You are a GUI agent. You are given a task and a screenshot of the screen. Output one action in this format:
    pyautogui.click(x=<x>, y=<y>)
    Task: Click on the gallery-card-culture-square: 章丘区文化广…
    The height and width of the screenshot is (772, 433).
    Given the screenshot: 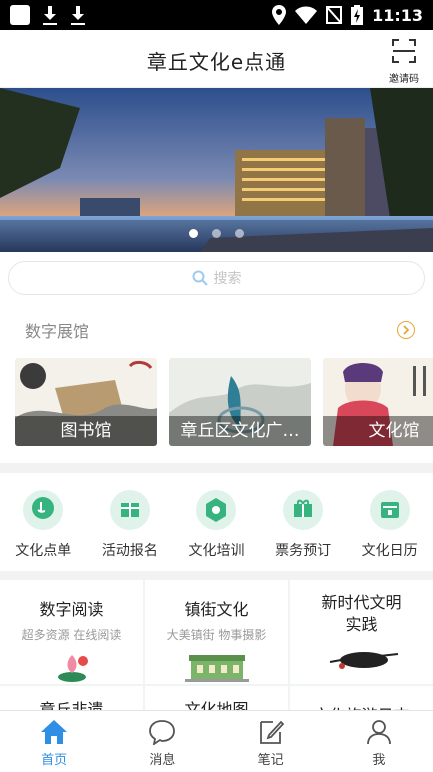 What is the action you would take?
    pyautogui.click(x=240, y=402)
    